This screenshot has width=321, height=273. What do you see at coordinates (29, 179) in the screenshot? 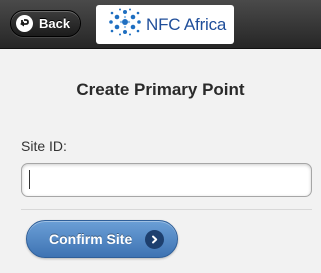
I see `text-cursor` at bounding box center [29, 179].